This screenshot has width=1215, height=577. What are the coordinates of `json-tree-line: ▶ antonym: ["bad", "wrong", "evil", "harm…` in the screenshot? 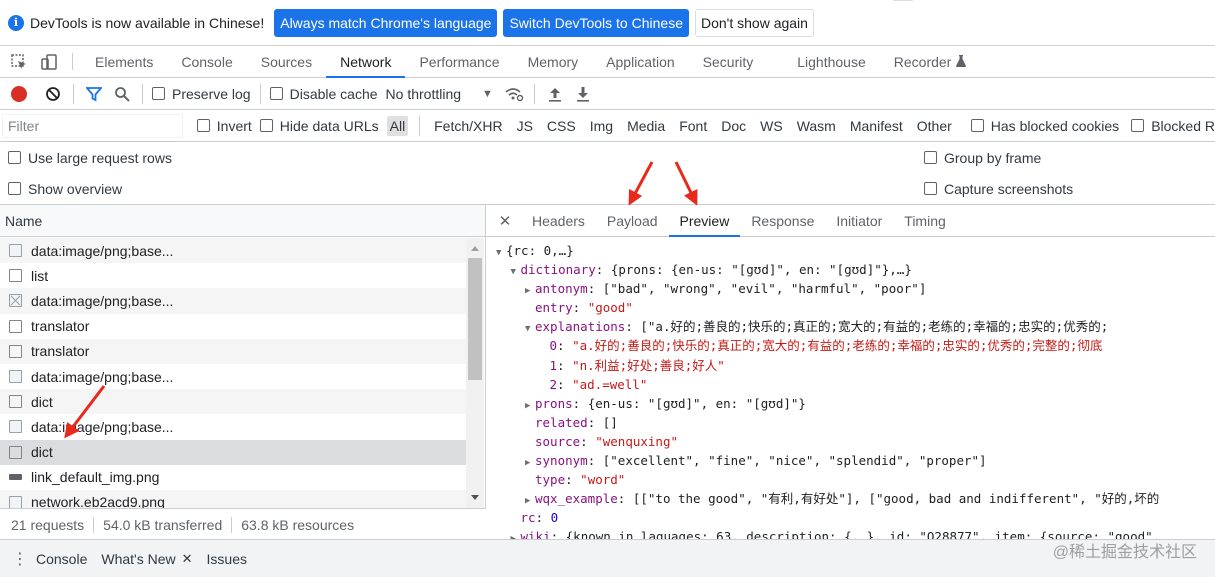 It's located at (850, 288).